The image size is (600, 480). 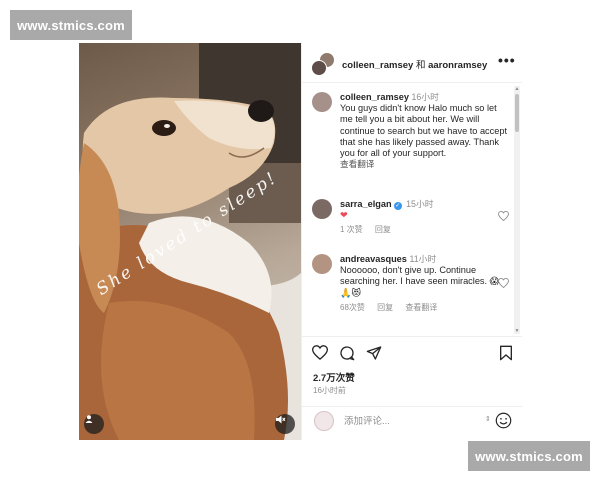 I want to click on comment-input, so click(x=409, y=421).